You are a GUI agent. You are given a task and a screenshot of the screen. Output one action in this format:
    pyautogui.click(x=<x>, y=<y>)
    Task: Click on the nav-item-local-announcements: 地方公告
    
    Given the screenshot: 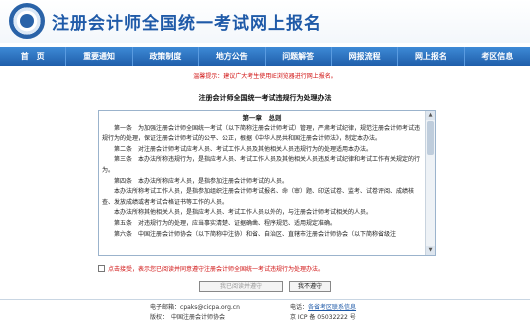 What is the action you would take?
    pyautogui.click(x=232, y=56)
    